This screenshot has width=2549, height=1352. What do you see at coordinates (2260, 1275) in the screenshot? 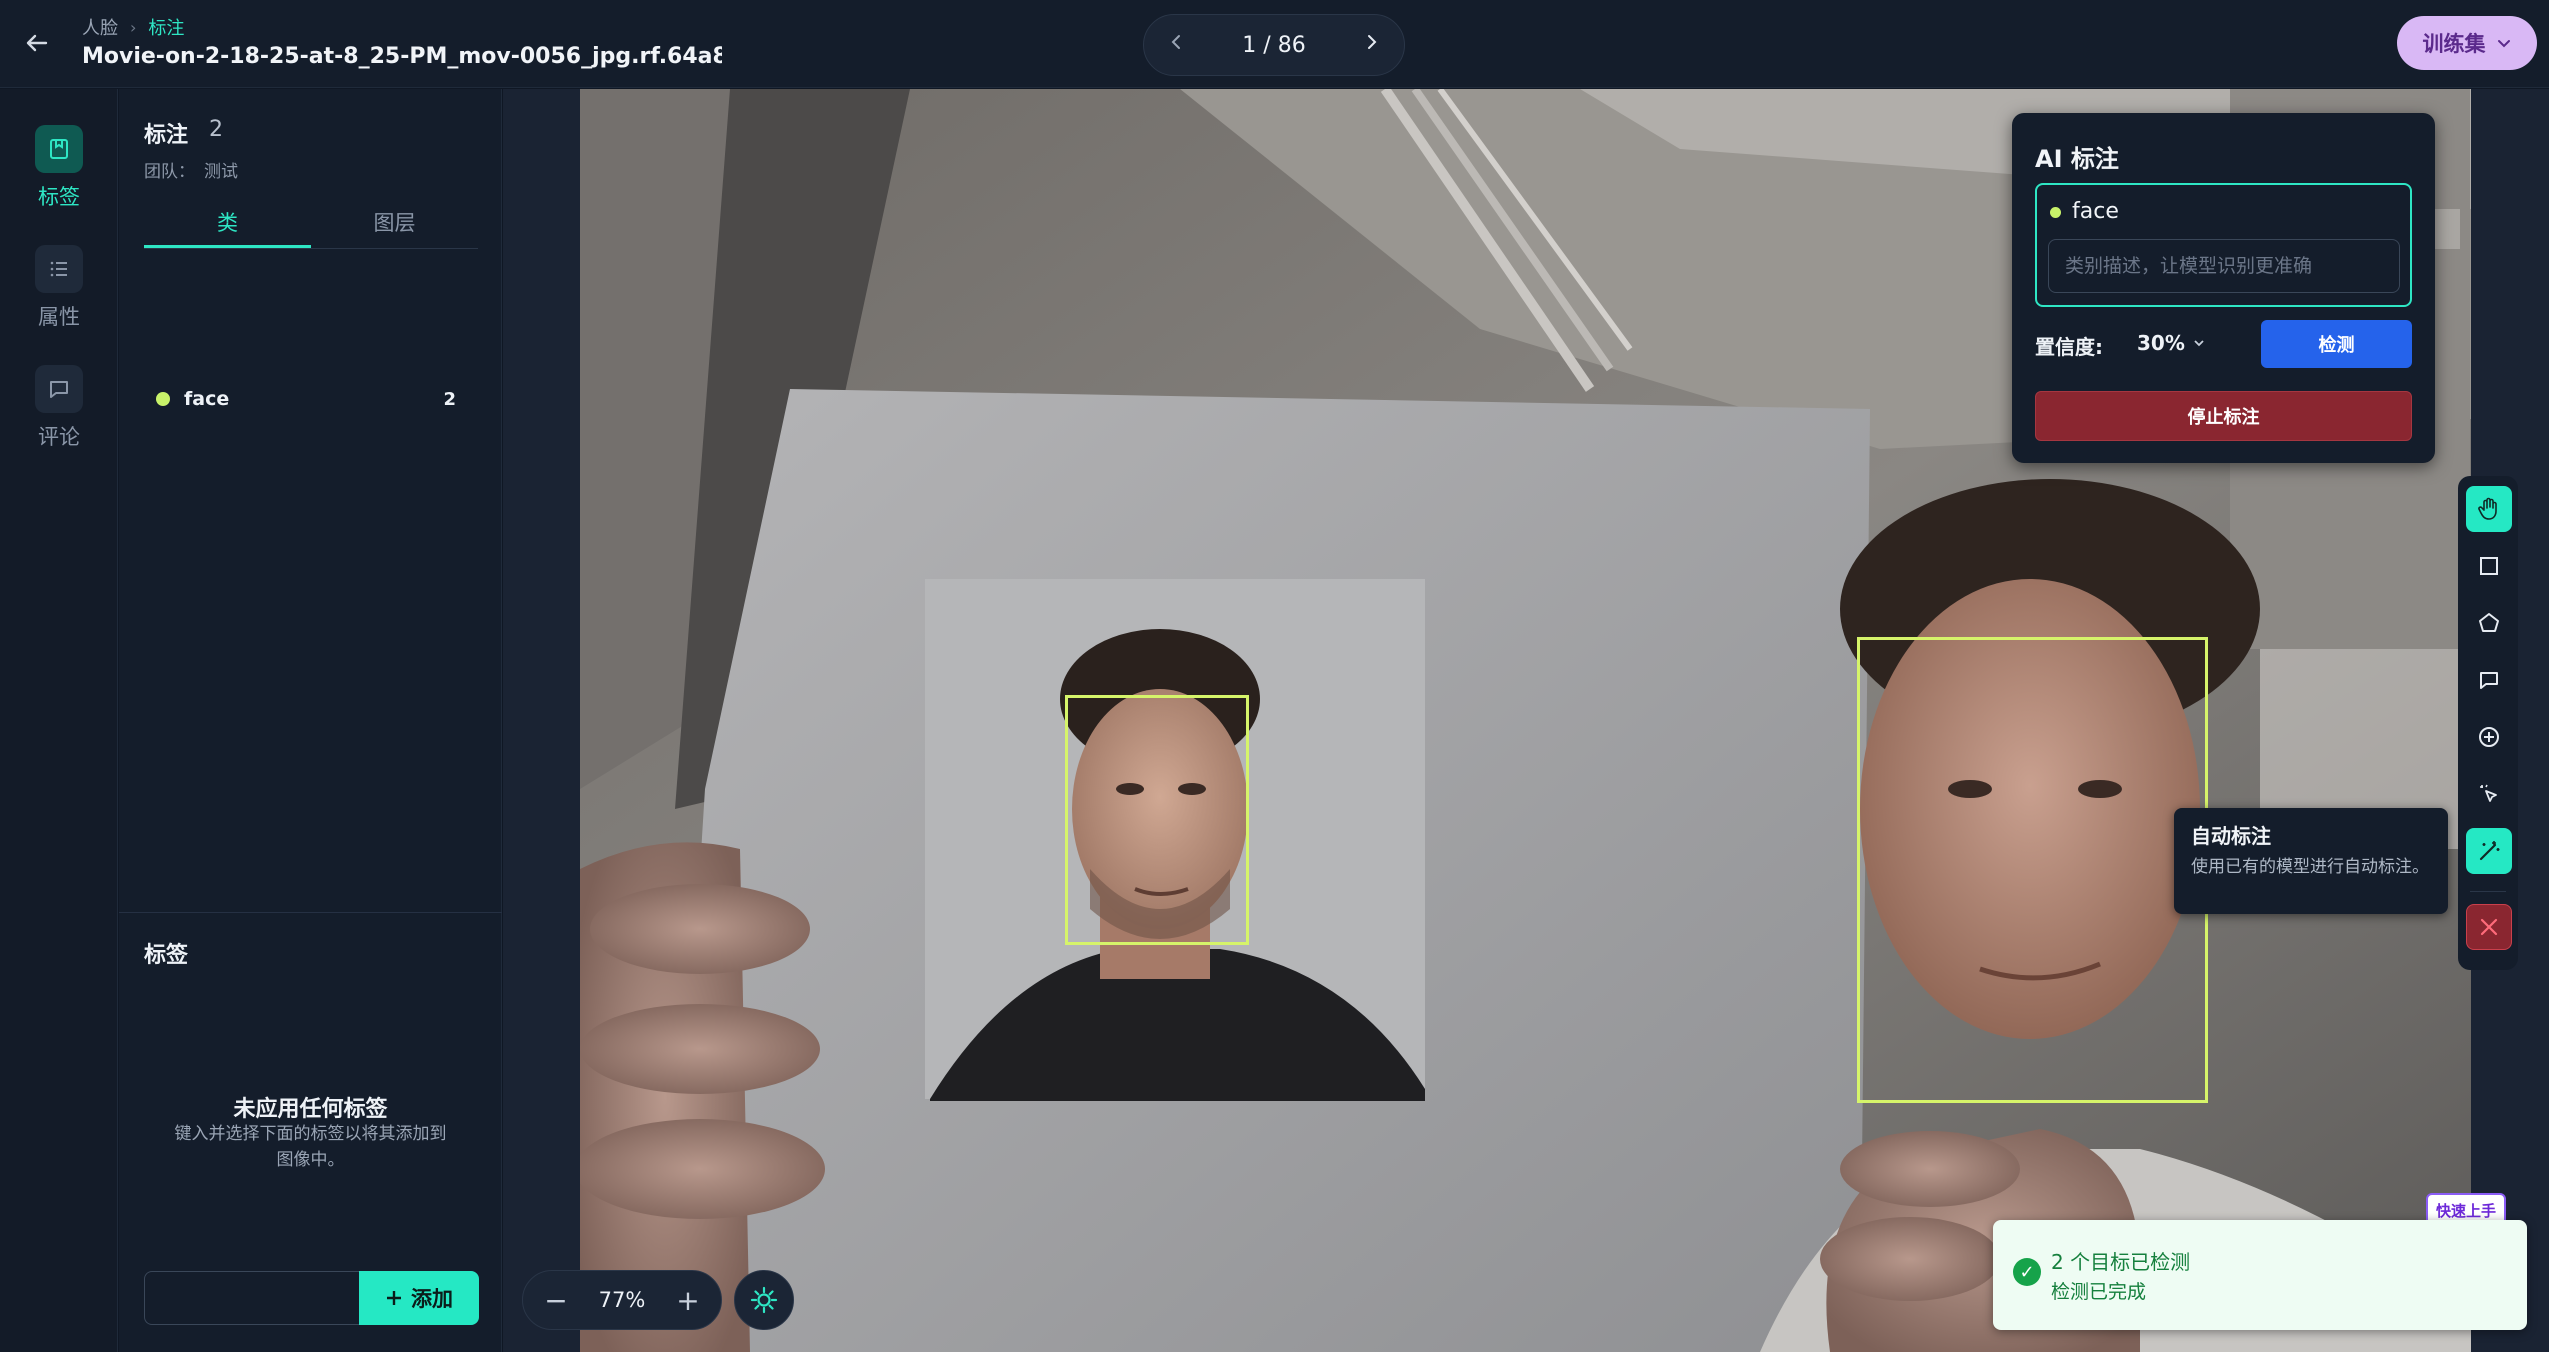
I see `detection-toast: ✓ 2 个目标已检测 检测已完成` at bounding box center [2260, 1275].